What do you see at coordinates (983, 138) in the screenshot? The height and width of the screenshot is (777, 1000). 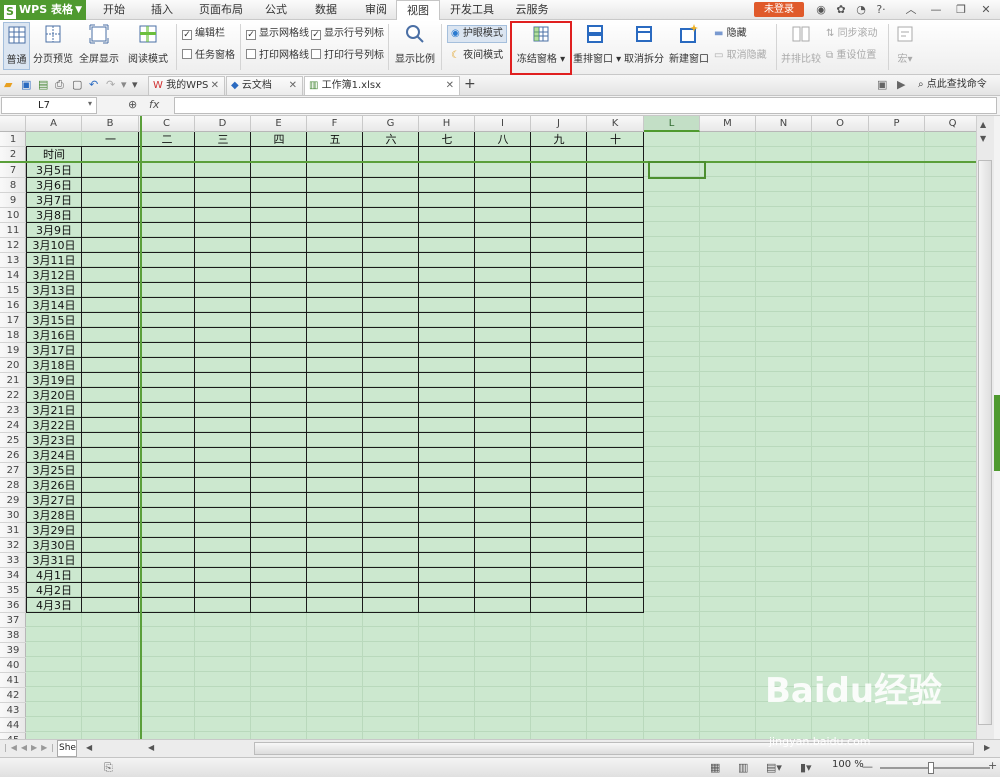 I see `scroll-down-icon: ▼` at bounding box center [983, 138].